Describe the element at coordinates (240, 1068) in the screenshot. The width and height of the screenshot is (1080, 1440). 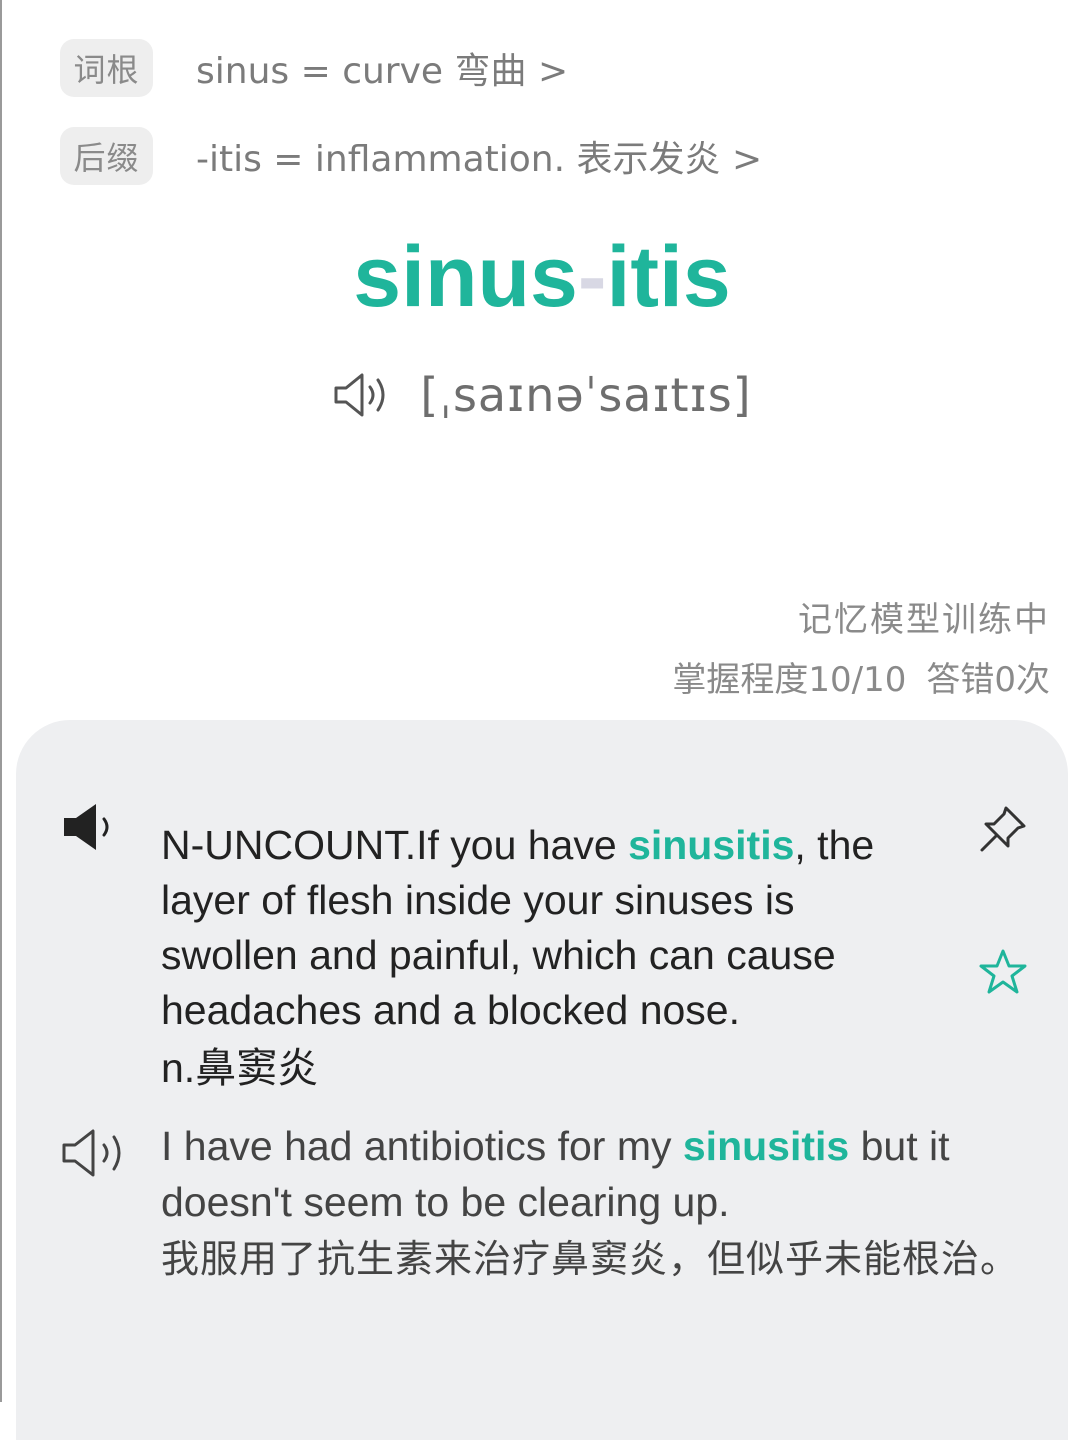
I see `definition-chinese: n.鼻窦炎` at that location.